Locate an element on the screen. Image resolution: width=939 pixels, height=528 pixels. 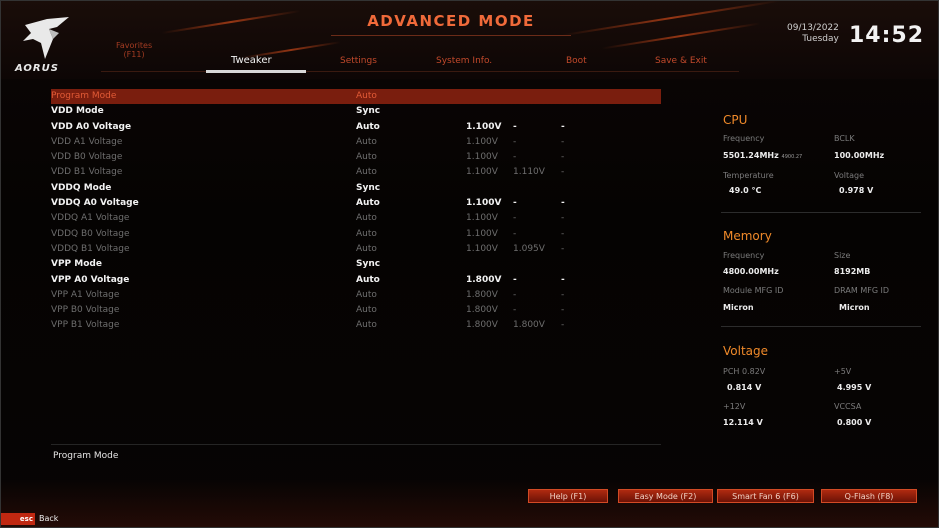
vccsa-label: VCCSA is located at coordinates (848, 406).